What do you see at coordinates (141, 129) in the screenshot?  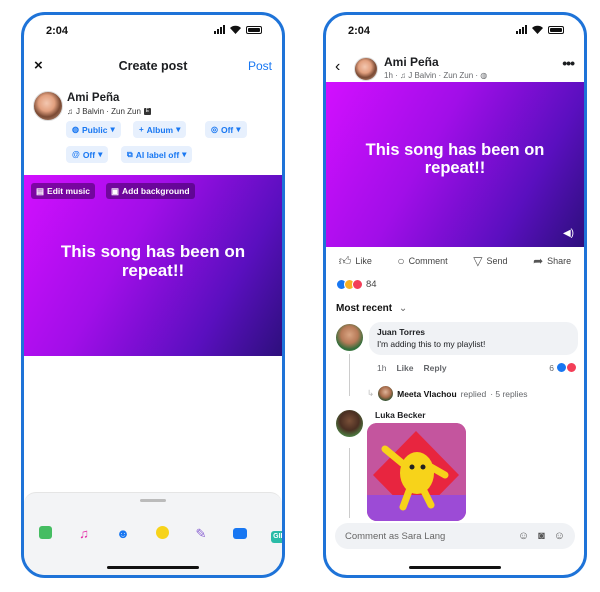 I see `plus-icon: +` at bounding box center [141, 129].